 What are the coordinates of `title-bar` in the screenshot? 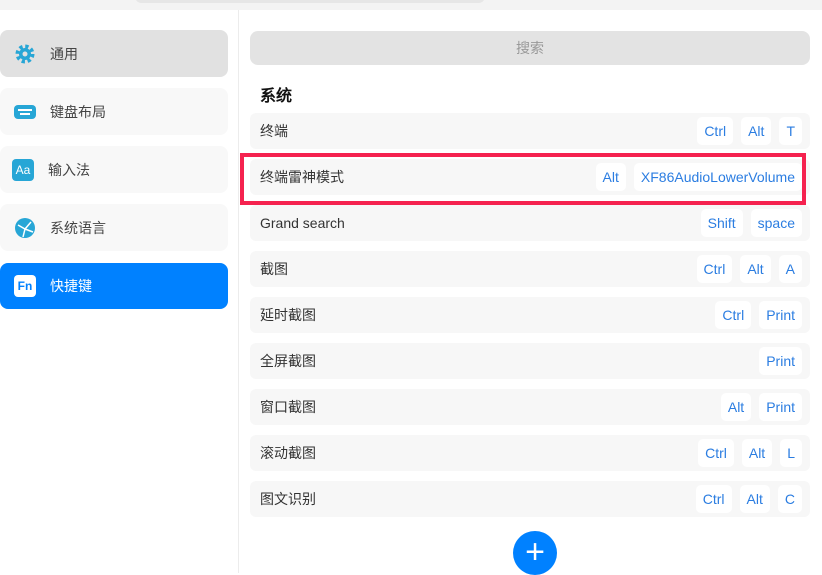 It's located at (411, 5).